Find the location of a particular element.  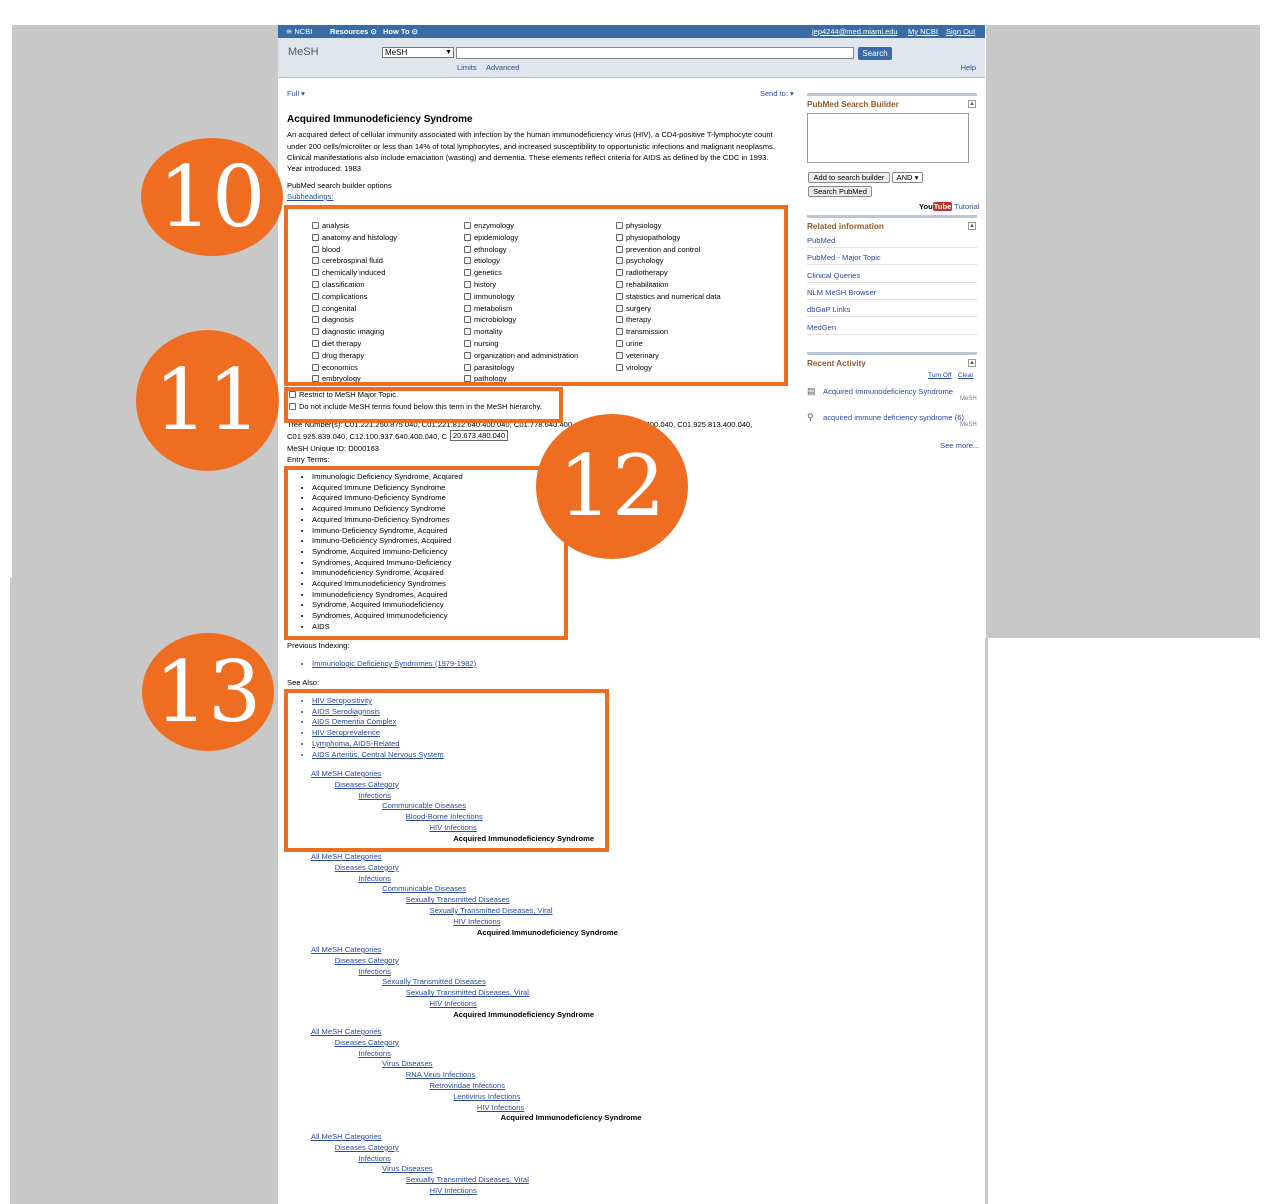

step-badge-12: 12 is located at coordinates (612, 486).